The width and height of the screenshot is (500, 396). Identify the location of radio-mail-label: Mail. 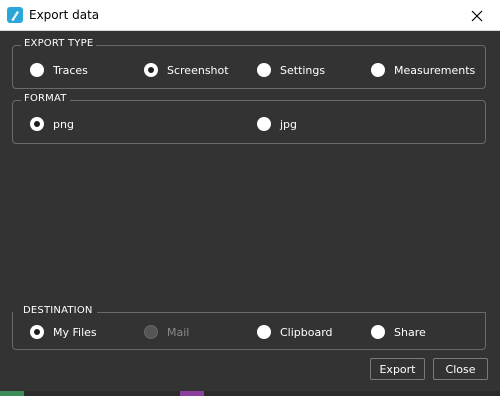
(178, 332).